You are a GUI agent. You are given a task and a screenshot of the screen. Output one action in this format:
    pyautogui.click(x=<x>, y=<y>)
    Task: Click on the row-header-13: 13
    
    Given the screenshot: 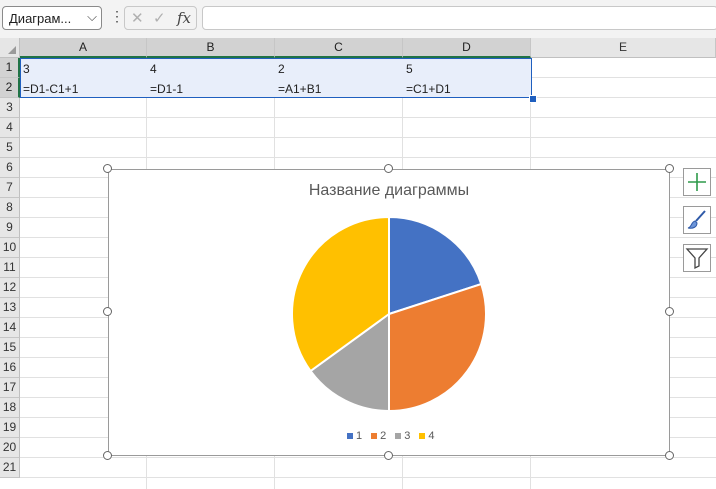 What is the action you would take?
    pyautogui.click(x=10, y=308)
    